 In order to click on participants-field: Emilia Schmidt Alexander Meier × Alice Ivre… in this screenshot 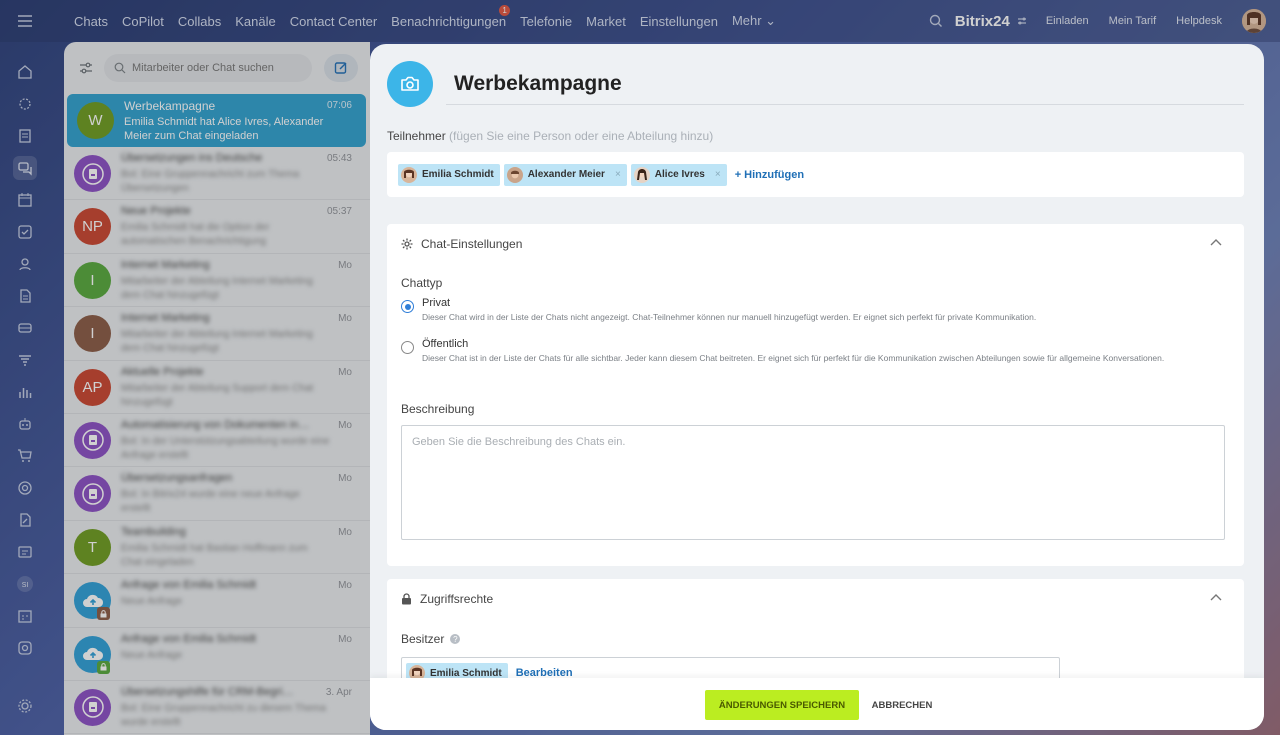, I will do `click(815, 174)`.